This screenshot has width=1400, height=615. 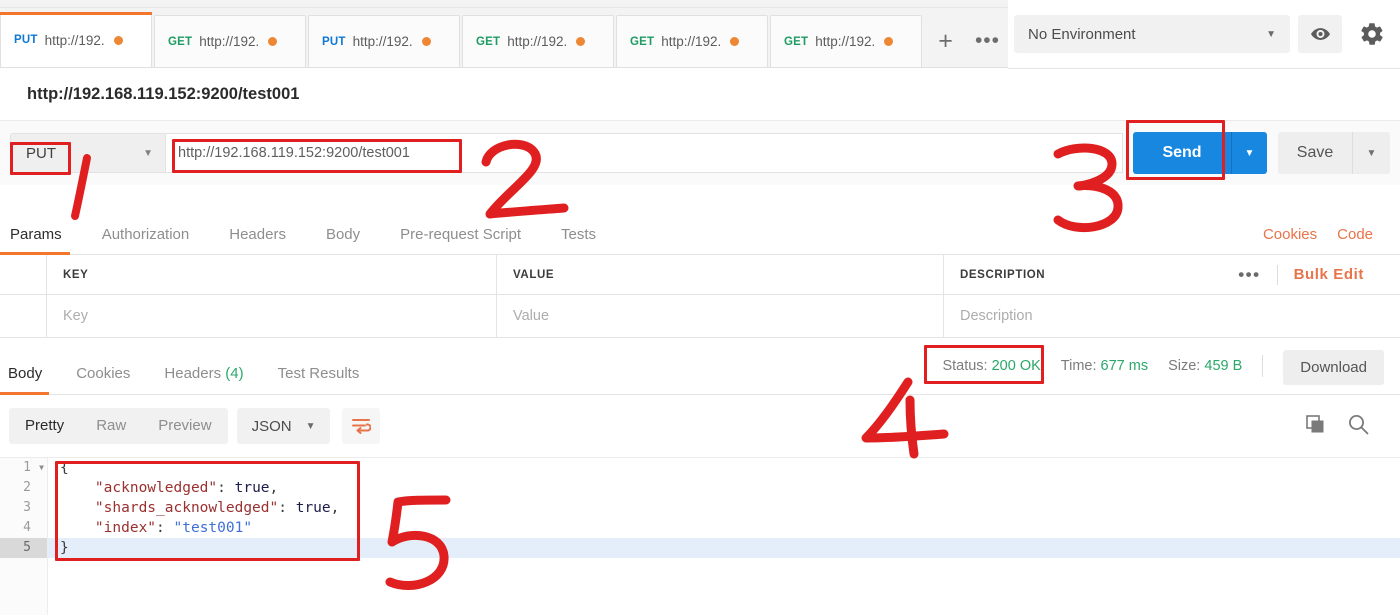 What do you see at coordinates (27, 467) in the screenshot?
I see `line-number-value: 1` at bounding box center [27, 467].